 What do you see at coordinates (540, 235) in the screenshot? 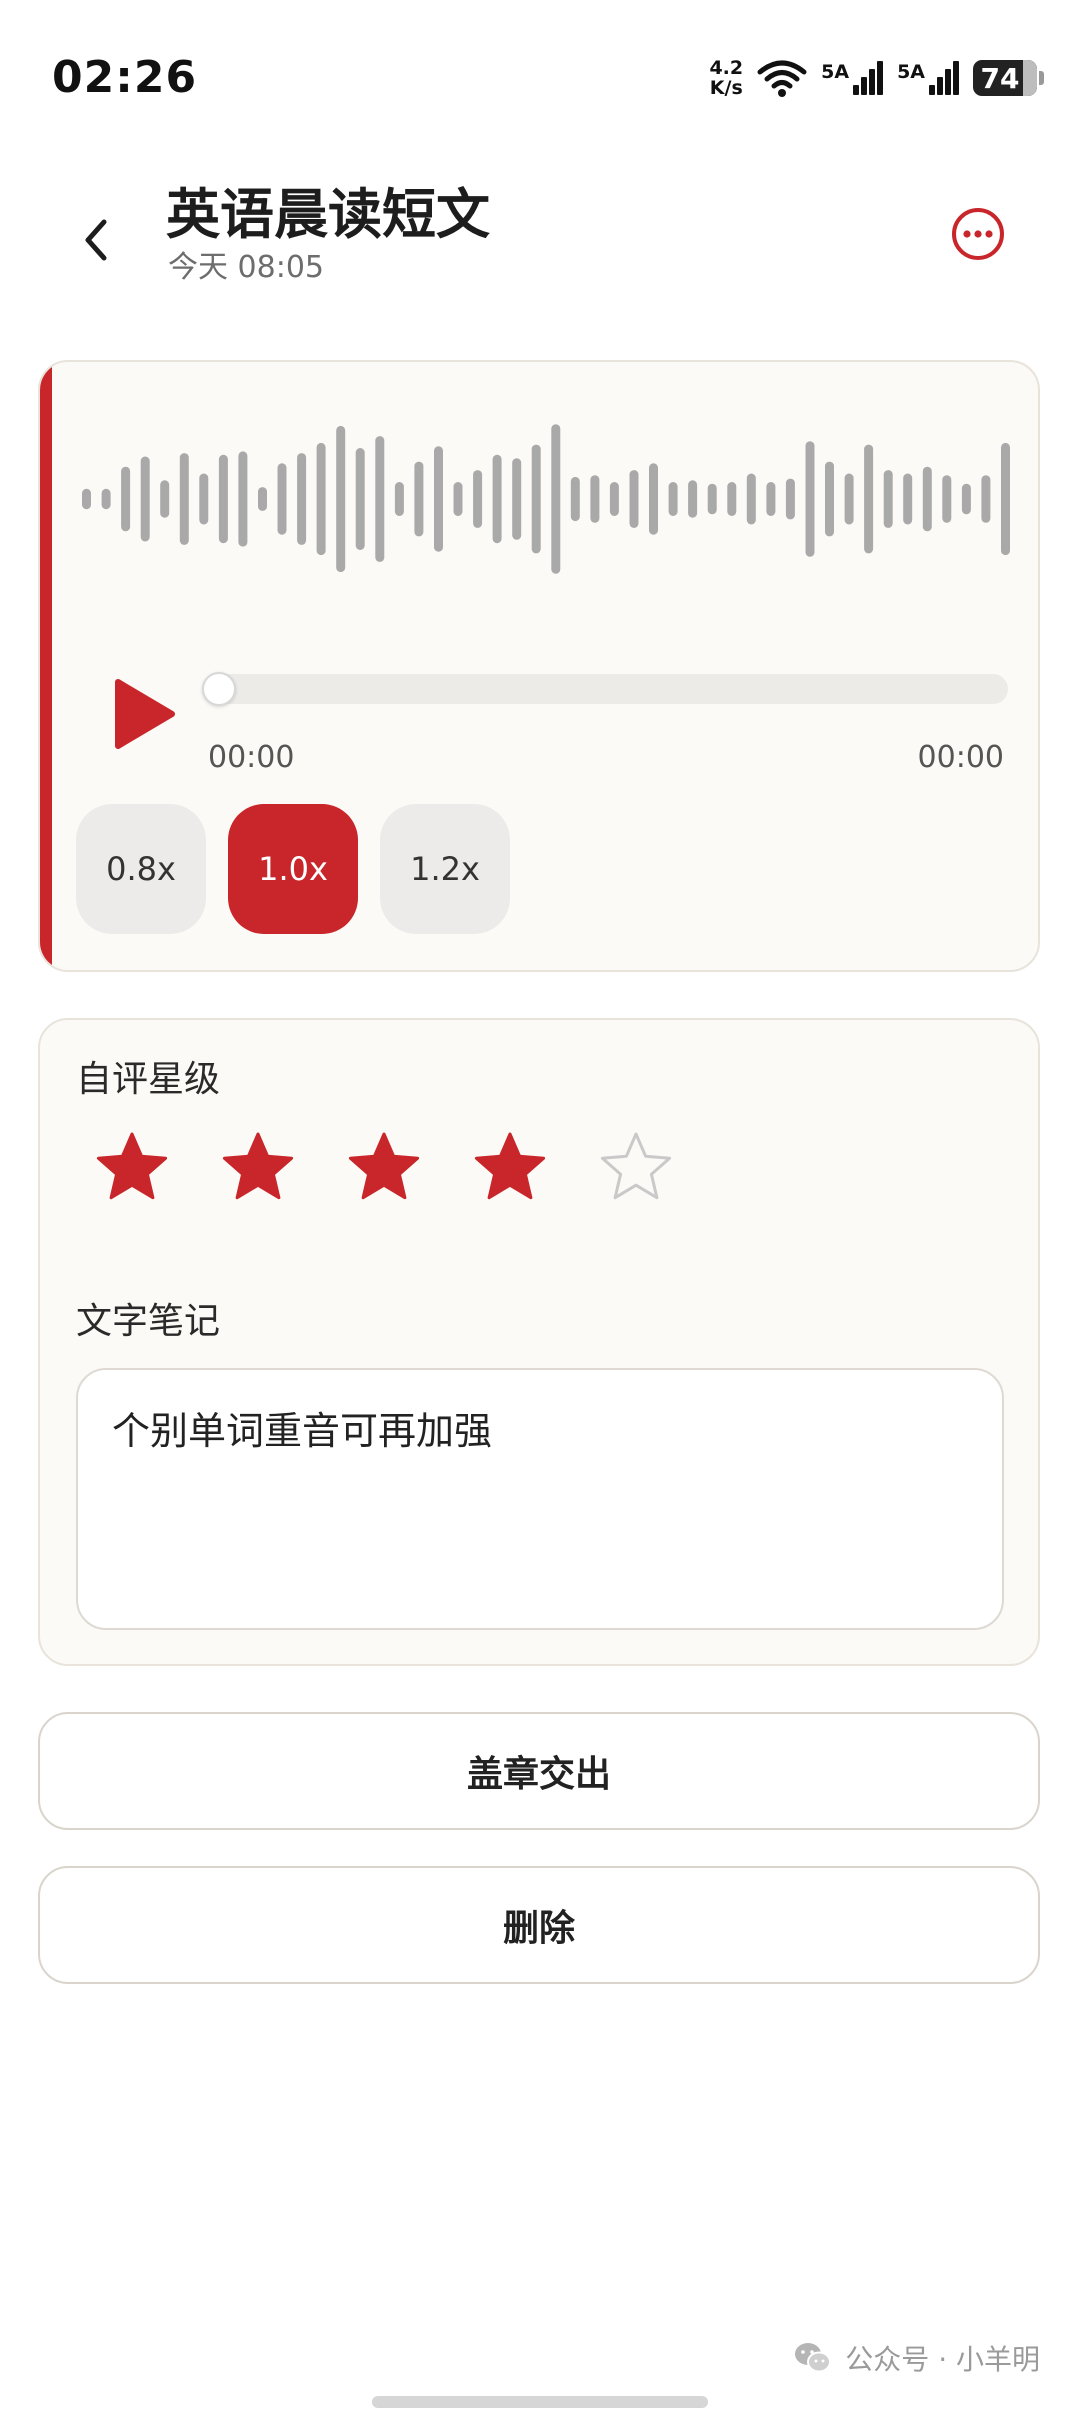
I see `header: 英语晨读短文 今天 08:05` at bounding box center [540, 235].